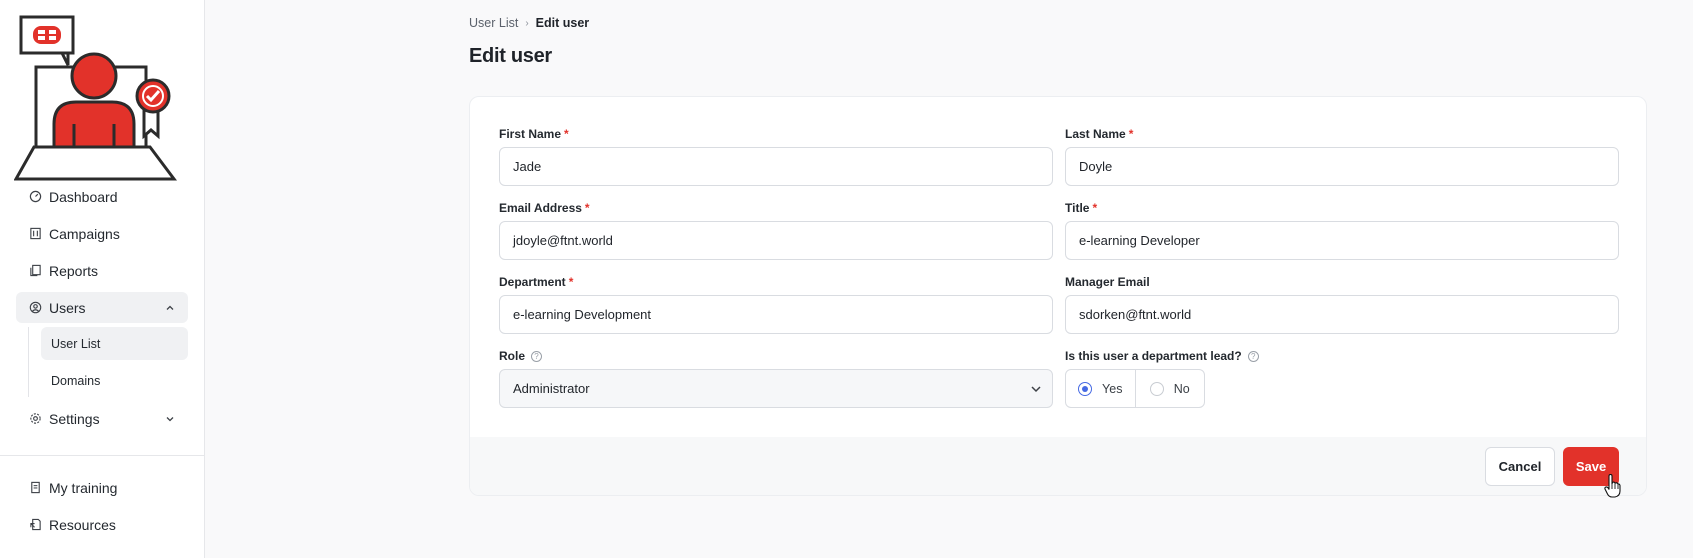  I want to click on title-label: Title *, so click(1081, 208).